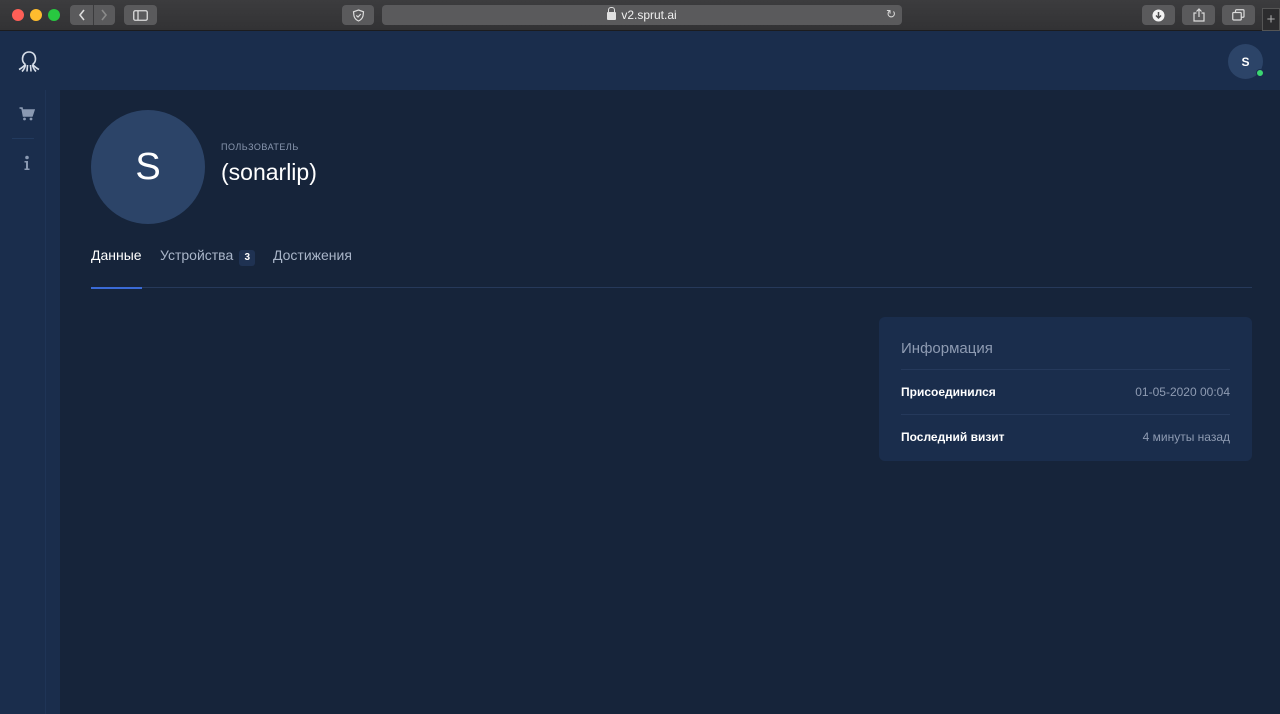  I want to click on info-icon, so click(27, 163).